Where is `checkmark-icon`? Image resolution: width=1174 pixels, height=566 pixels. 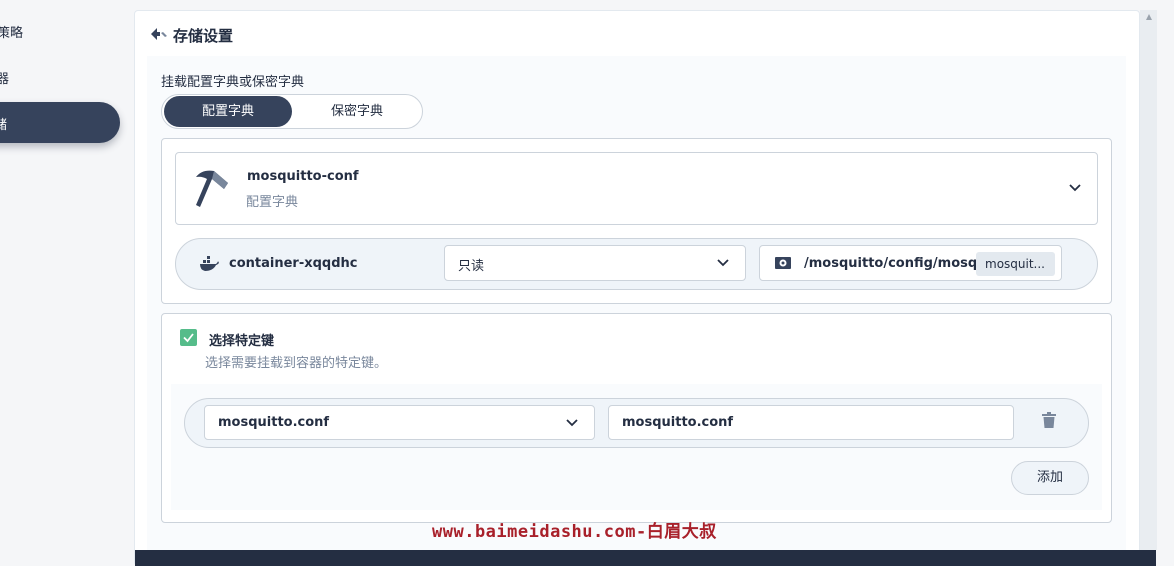 checkmark-icon is located at coordinates (188, 338).